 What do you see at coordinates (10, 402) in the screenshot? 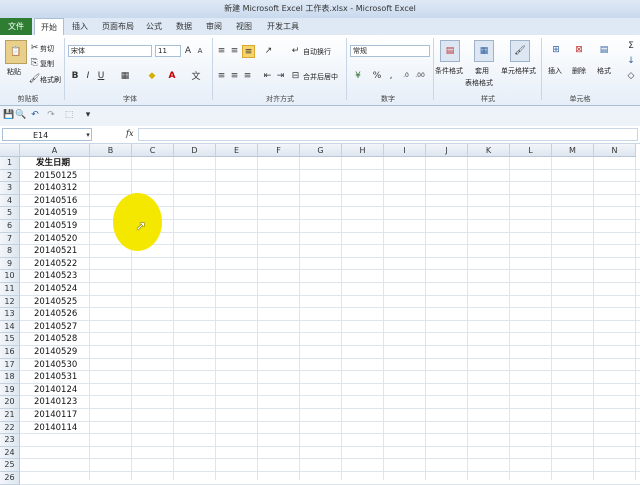
I see `row-header-20: 20` at bounding box center [10, 402].